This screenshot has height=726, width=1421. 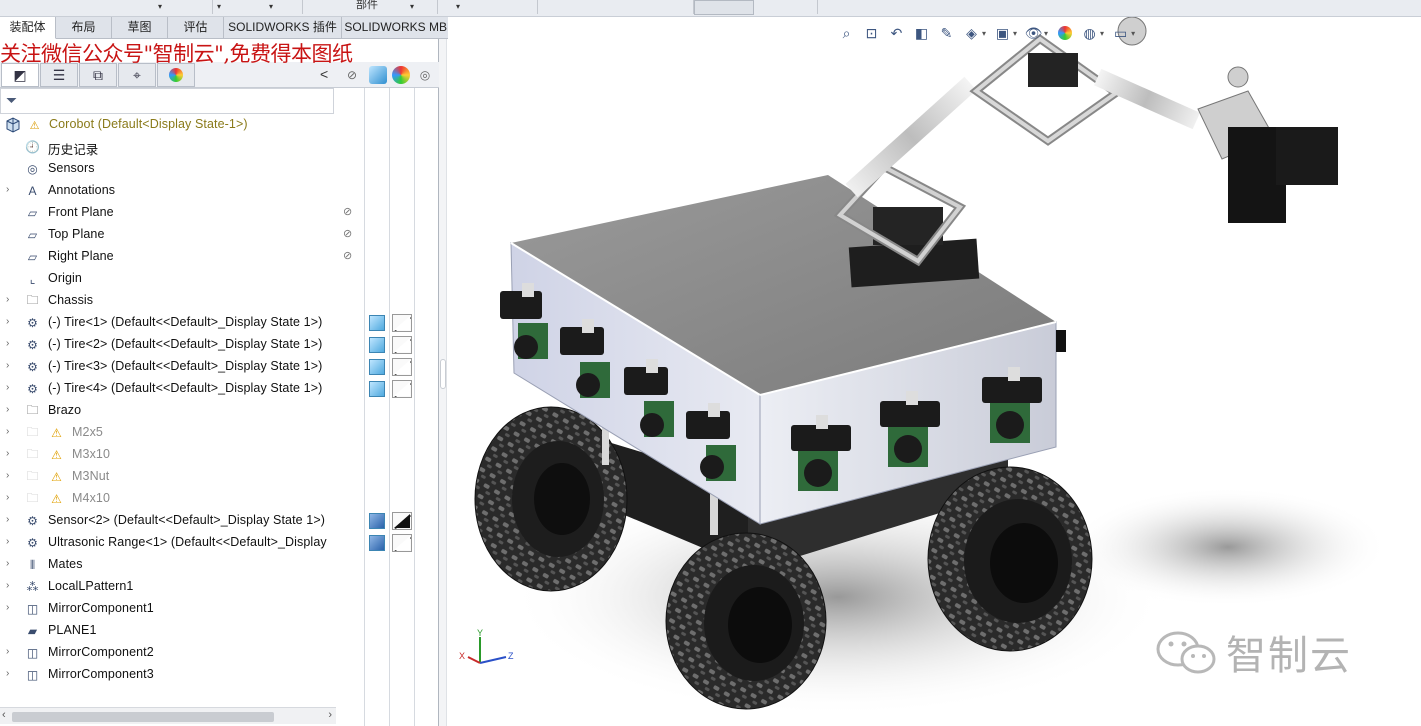 I want to click on tree-row: ▱ Right Plane ⊘, so click(x=219, y=257).